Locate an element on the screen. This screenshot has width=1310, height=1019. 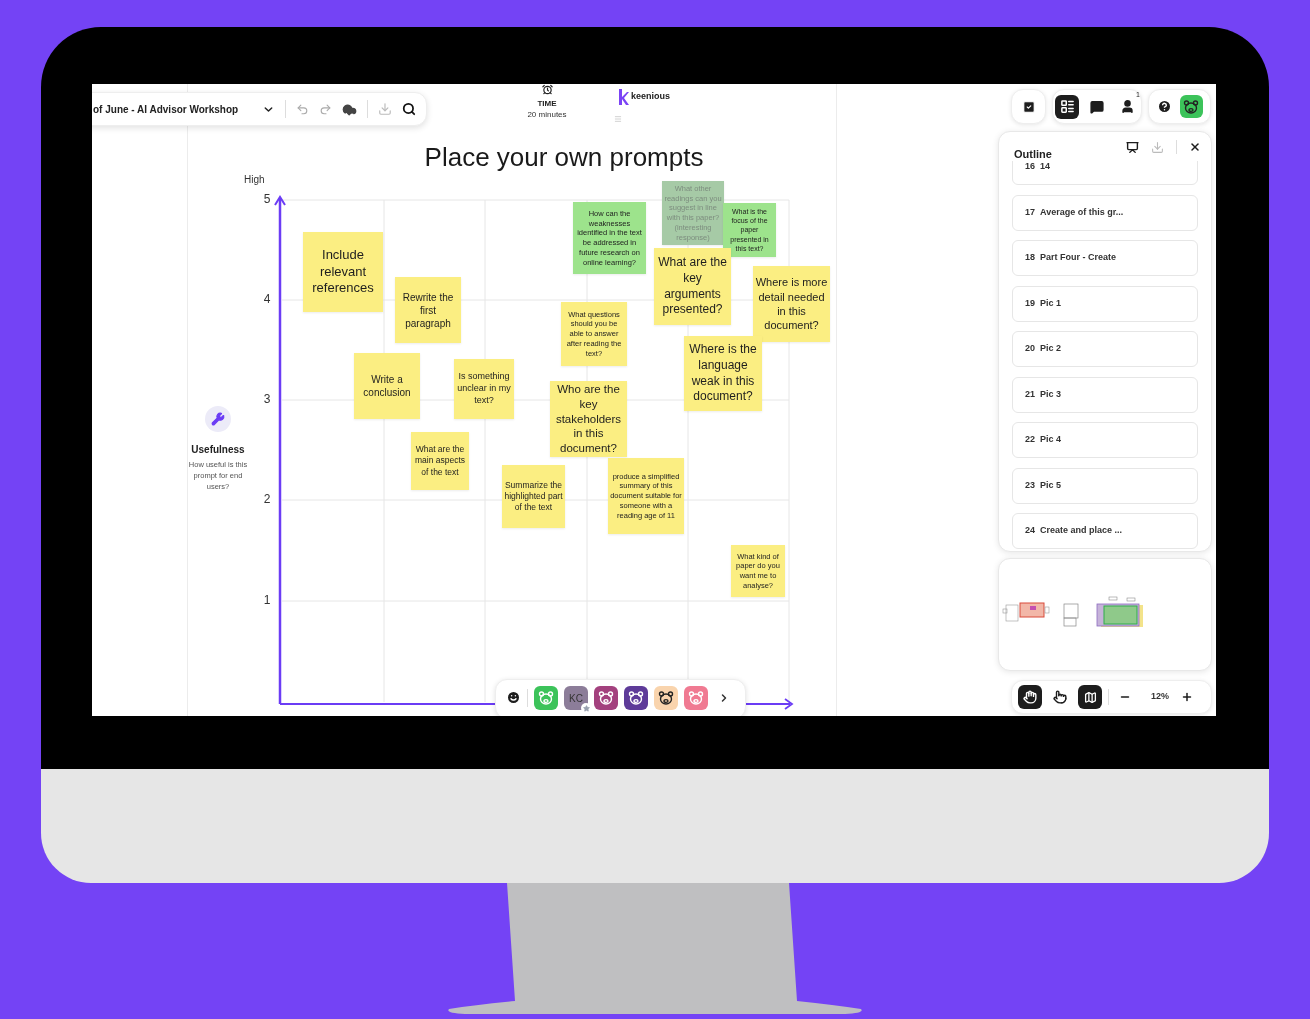
tick-label: 3 is located at coordinates (267, 399).